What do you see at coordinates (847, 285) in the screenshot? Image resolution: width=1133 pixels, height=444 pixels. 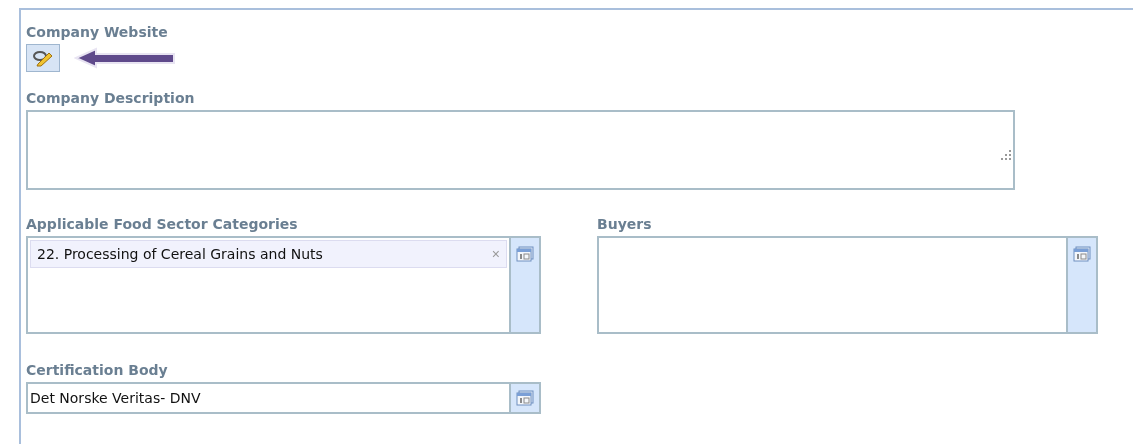 I see `multi-select-field` at bounding box center [847, 285].